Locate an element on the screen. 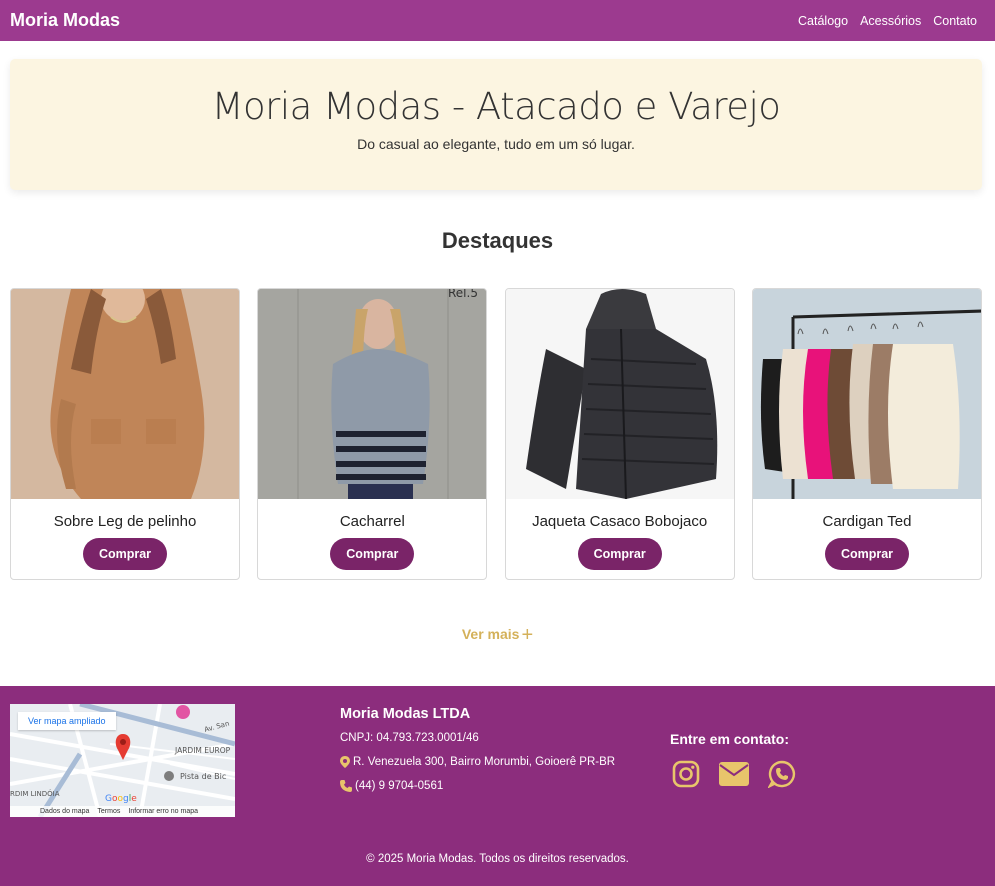 This screenshot has height=886, width=995. brand-logo-link: Moria Modas is located at coordinates (65, 20).